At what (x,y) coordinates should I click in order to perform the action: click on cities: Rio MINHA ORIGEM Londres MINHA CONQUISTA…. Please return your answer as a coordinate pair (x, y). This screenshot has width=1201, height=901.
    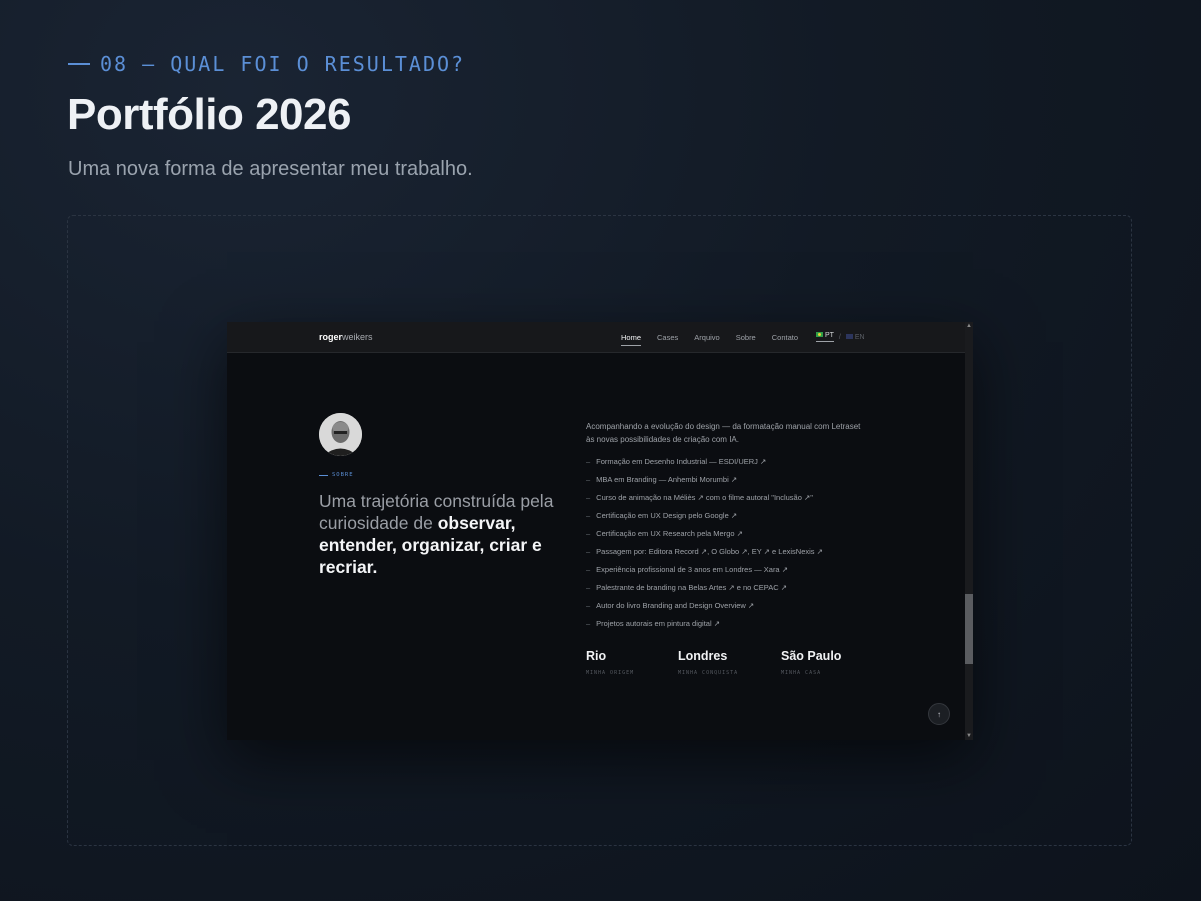
    Looking at the image, I should click on (729, 662).